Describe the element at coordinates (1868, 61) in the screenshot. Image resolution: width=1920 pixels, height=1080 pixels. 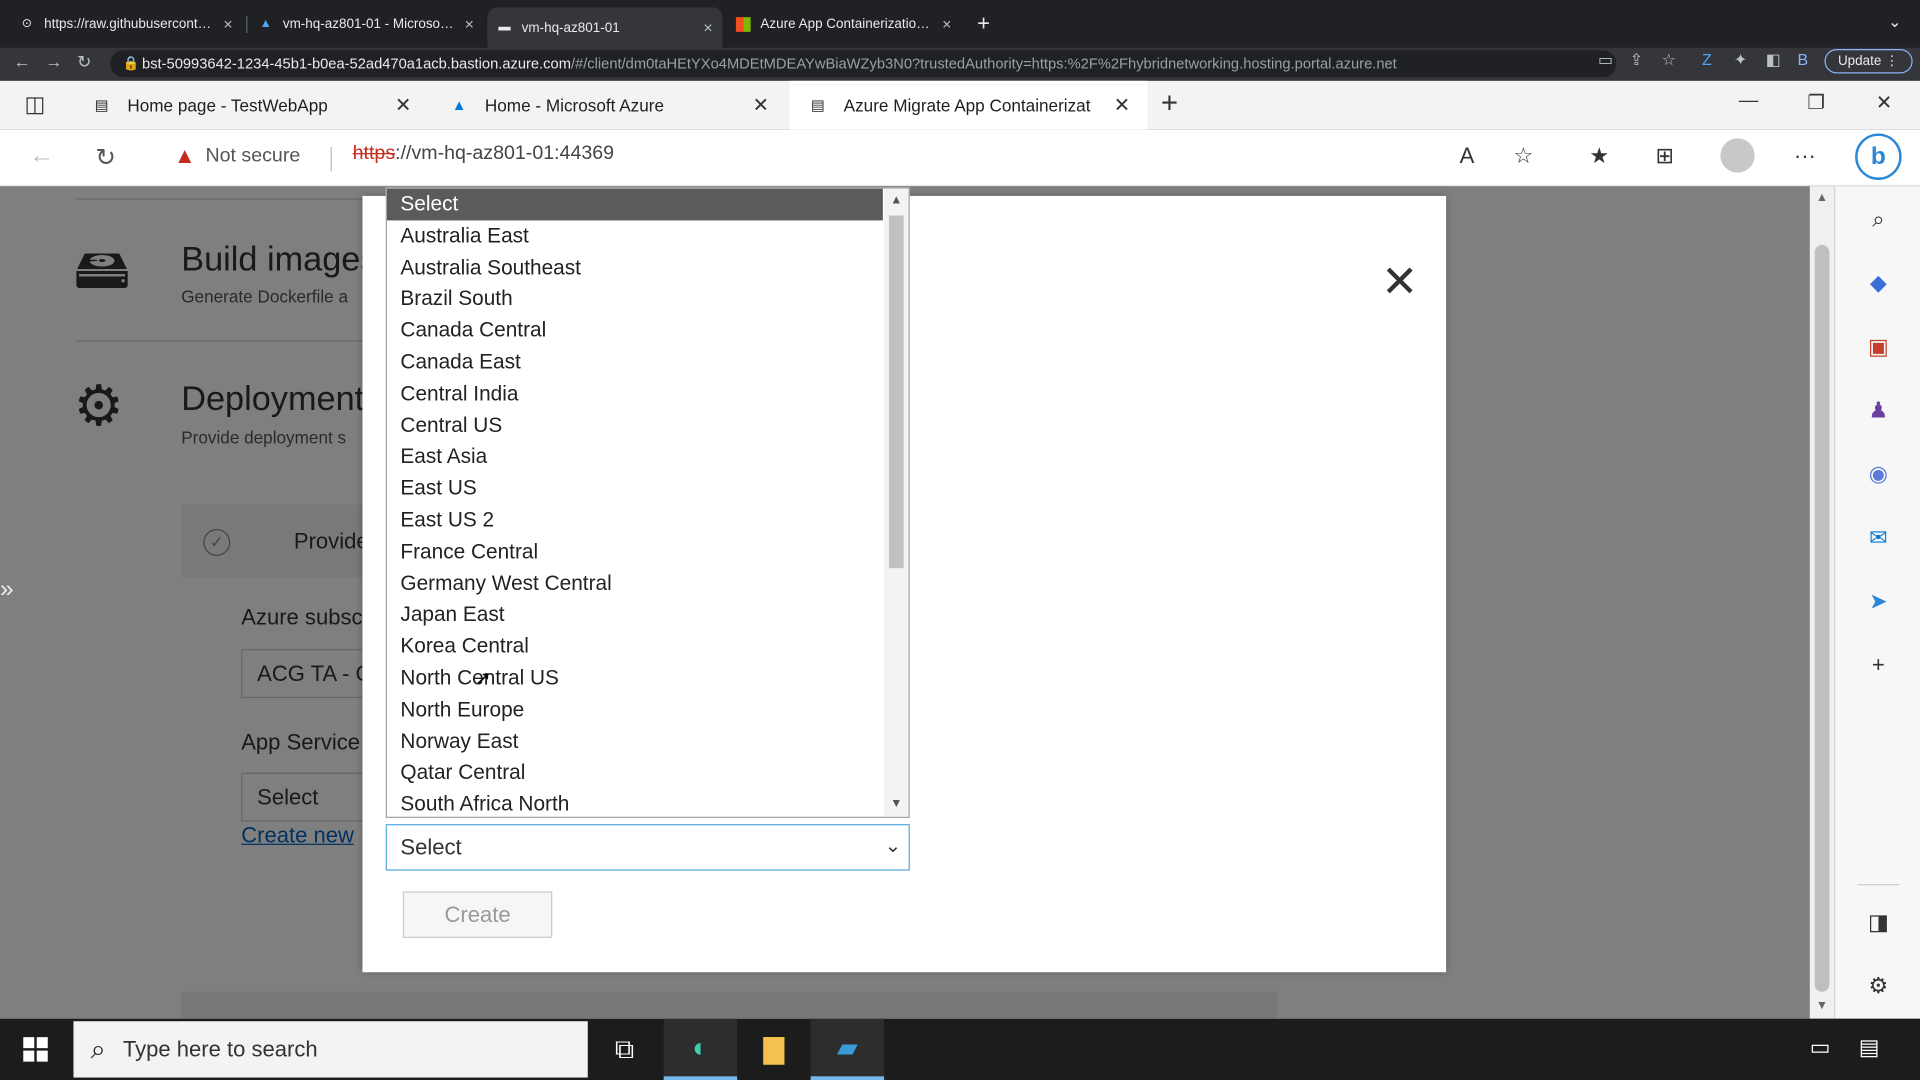
I see `update-button: Update ⋮` at that location.